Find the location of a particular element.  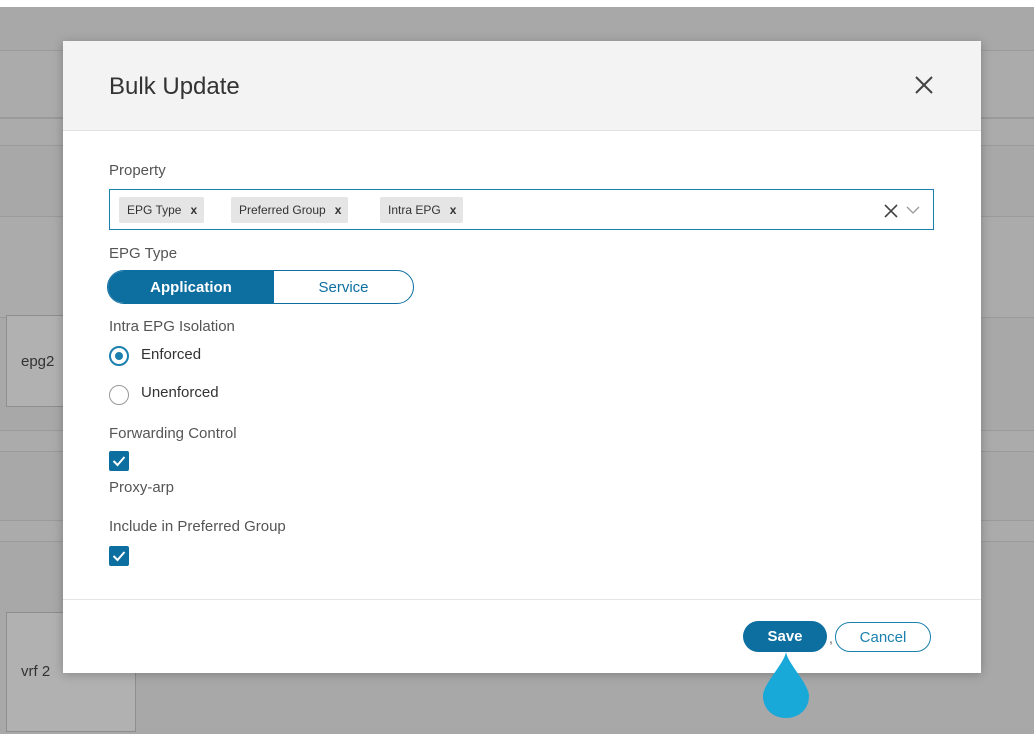

radio-enforced-label: Enforced is located at coordinates (171, 354).